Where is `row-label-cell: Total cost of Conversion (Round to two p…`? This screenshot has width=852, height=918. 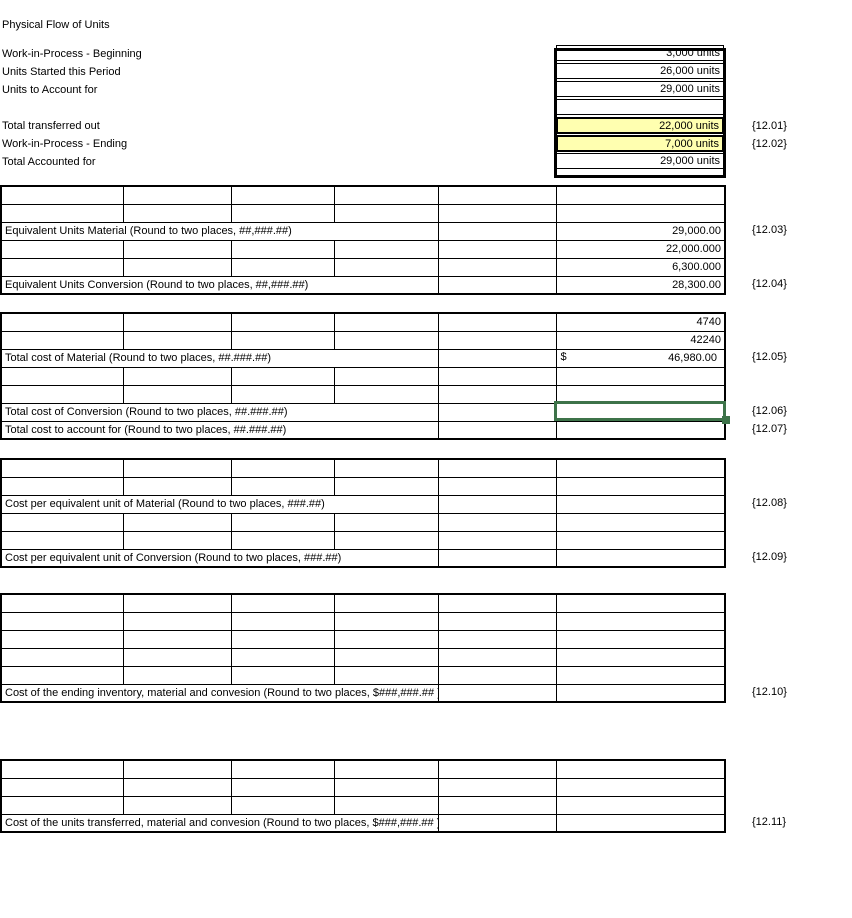 row-label-cell: Total cost of Conversion (Round to two p… is located at coordinates (219, 412).